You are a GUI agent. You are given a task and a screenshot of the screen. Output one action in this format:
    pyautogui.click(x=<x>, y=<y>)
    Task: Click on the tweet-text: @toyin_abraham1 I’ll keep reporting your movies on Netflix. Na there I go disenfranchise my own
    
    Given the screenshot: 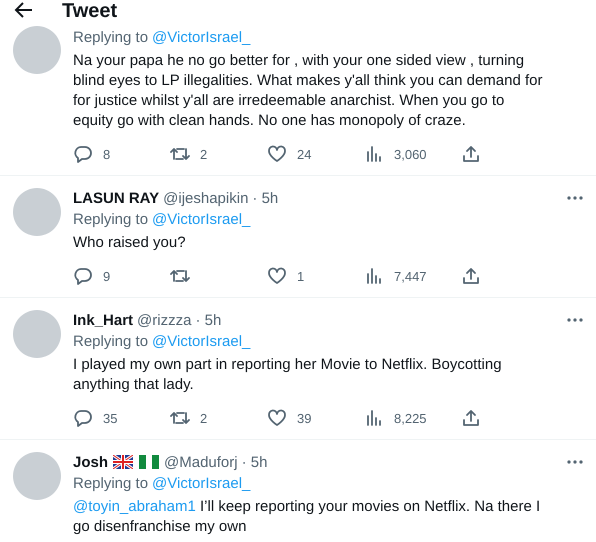 What is the action you would take?
    pyautogui.click(x=307, y=517)
    